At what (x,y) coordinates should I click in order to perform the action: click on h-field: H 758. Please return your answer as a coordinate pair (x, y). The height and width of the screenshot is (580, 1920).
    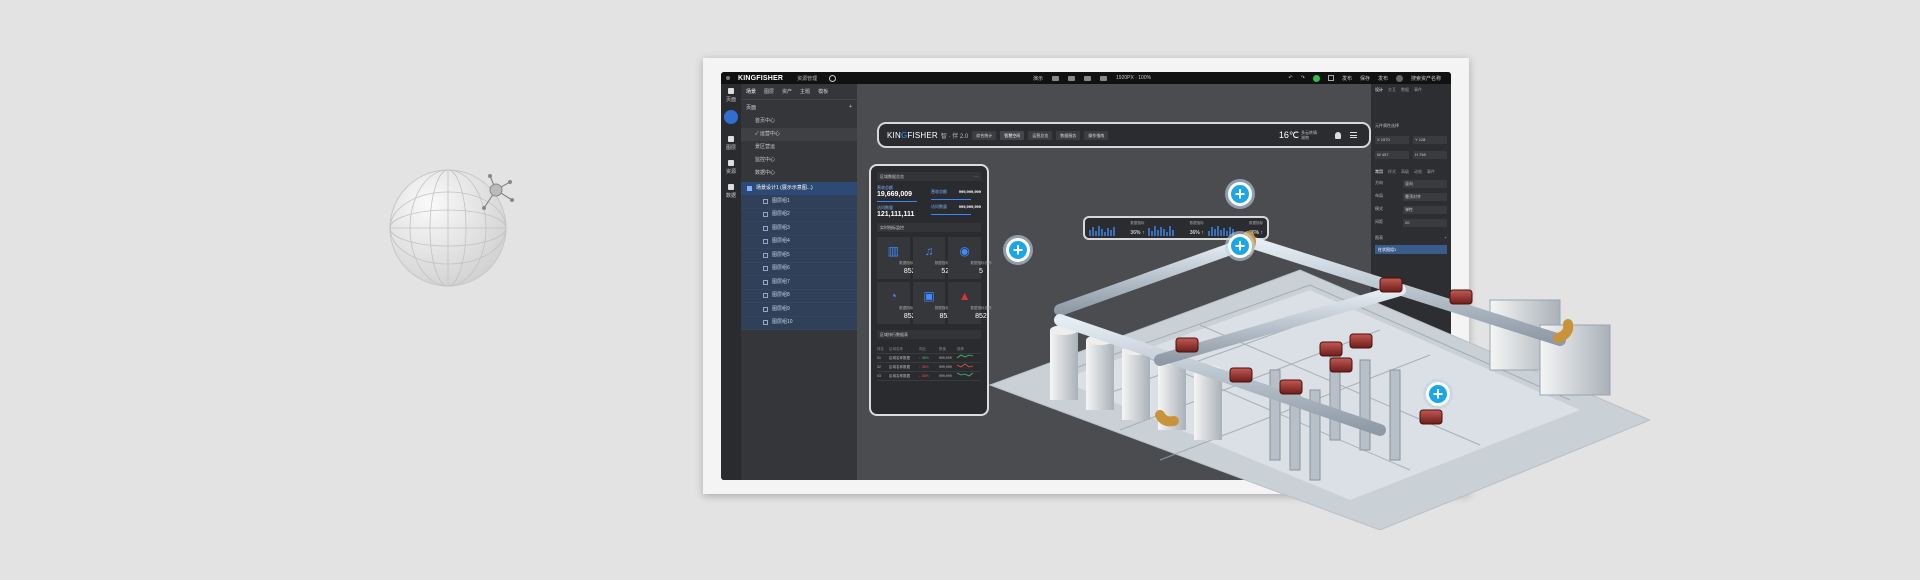
    Looking at the image, I should click on (1430, 155).